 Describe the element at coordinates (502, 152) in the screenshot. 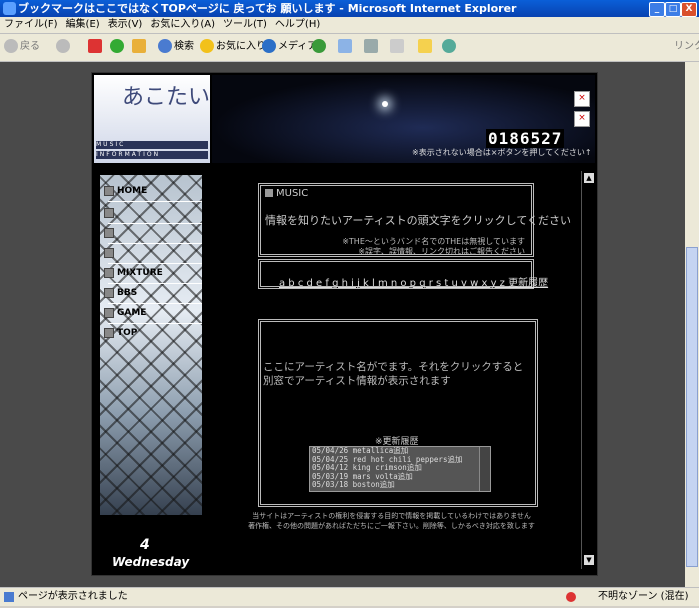

I see `header-note: ※表示されない場合は×ボタンを押してください↑` at that location.